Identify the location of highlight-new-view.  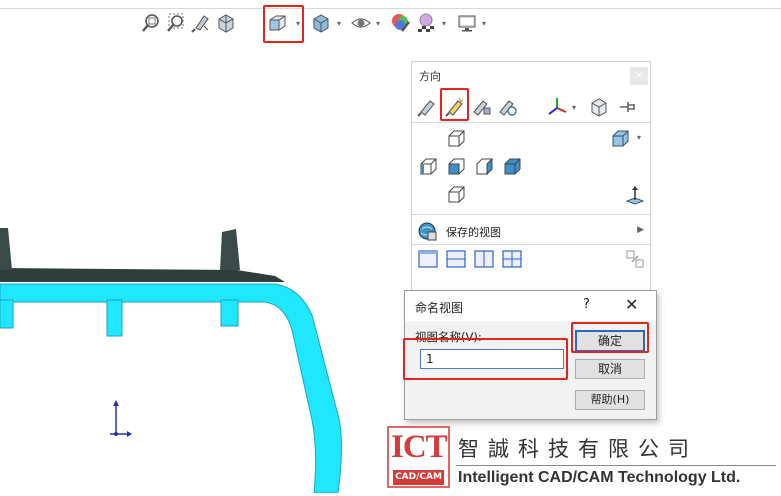
(454, 104).